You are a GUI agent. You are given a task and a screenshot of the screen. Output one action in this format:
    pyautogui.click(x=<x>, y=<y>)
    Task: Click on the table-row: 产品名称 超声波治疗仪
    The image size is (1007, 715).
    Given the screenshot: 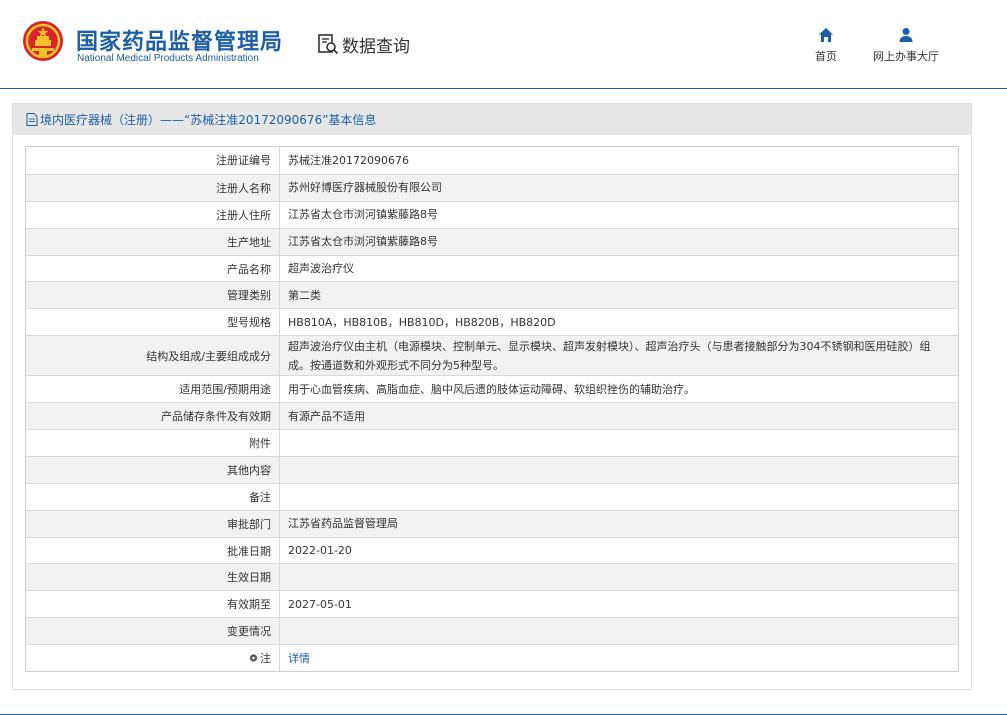 What is the action you would take?
    pyautogui.click(x=492, y=268)
    